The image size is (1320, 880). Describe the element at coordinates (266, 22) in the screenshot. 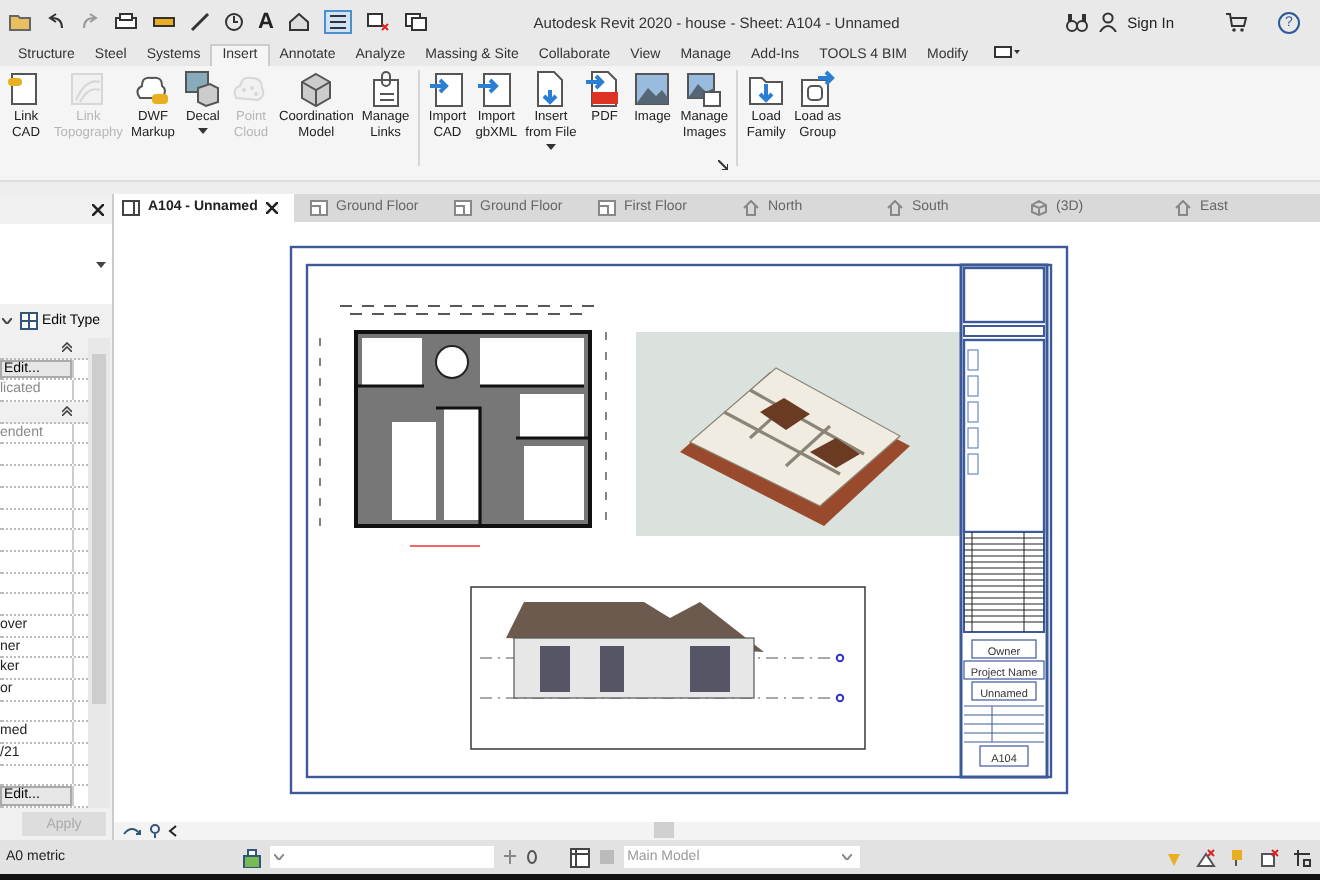

I see `text-tool-button: A` at that location.